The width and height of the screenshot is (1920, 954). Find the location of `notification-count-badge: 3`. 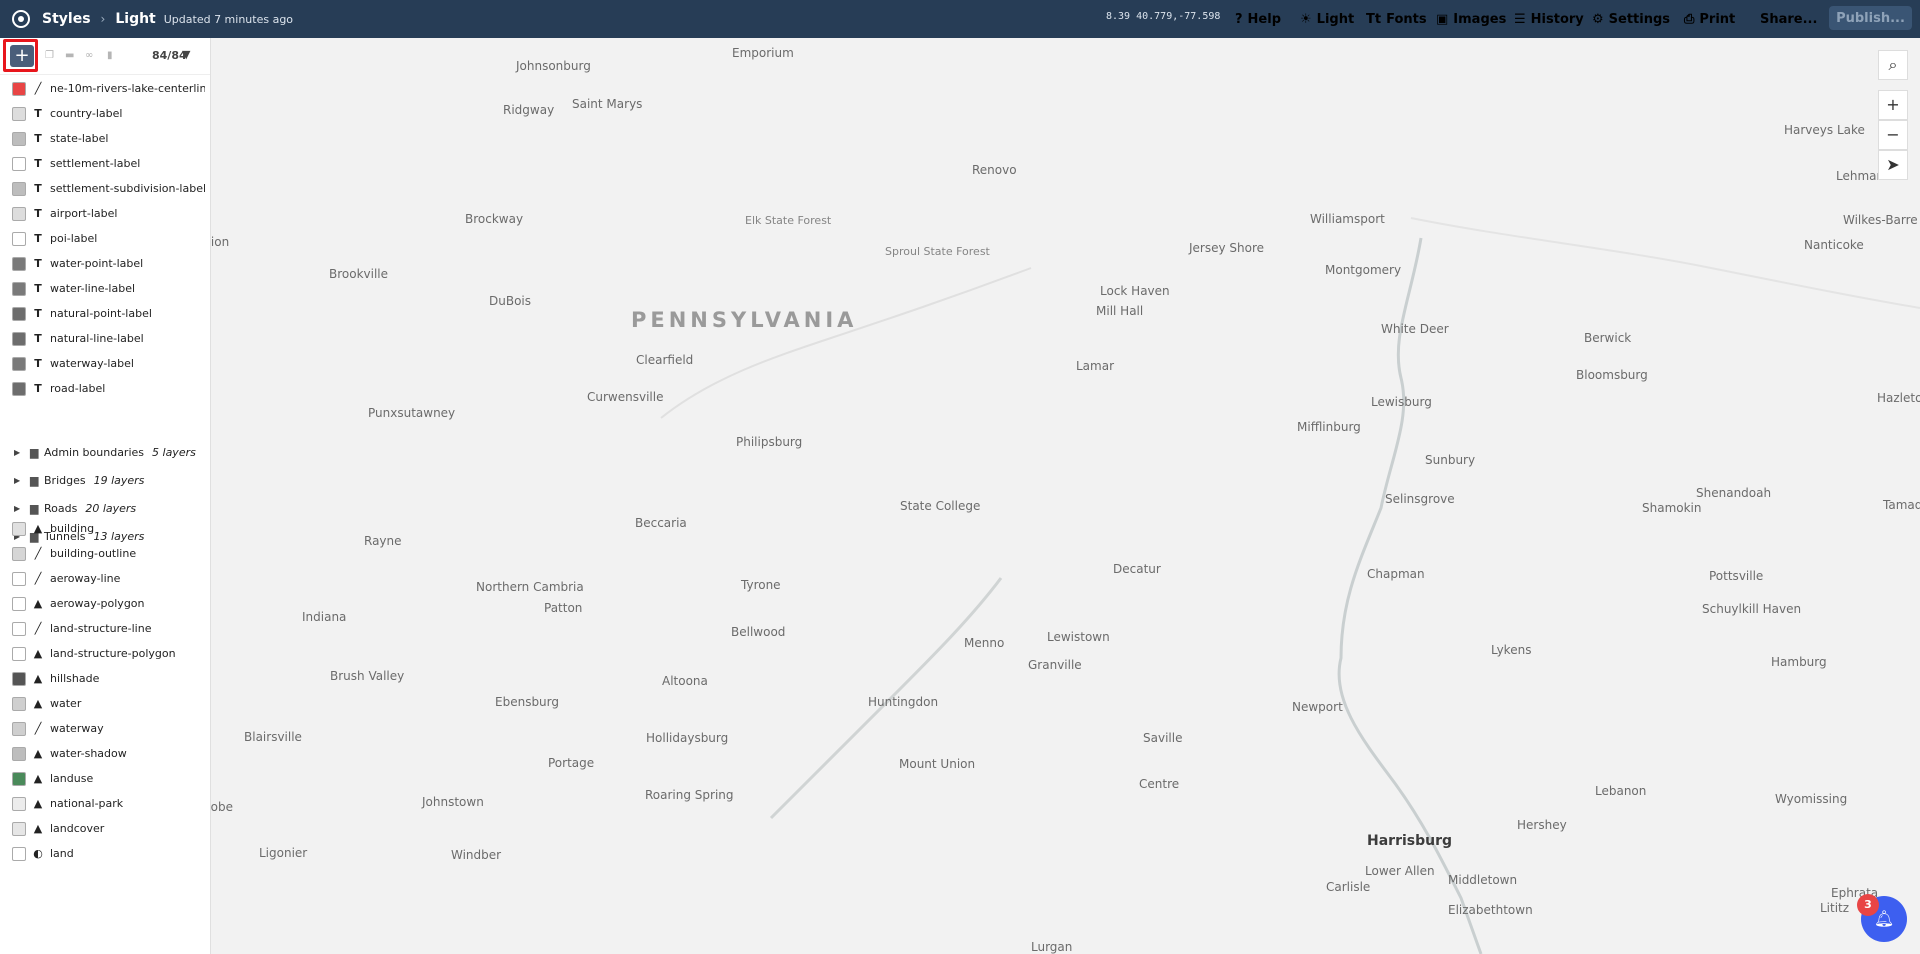

notification-count-badge: 3 is located at coordinates (1868, 905).